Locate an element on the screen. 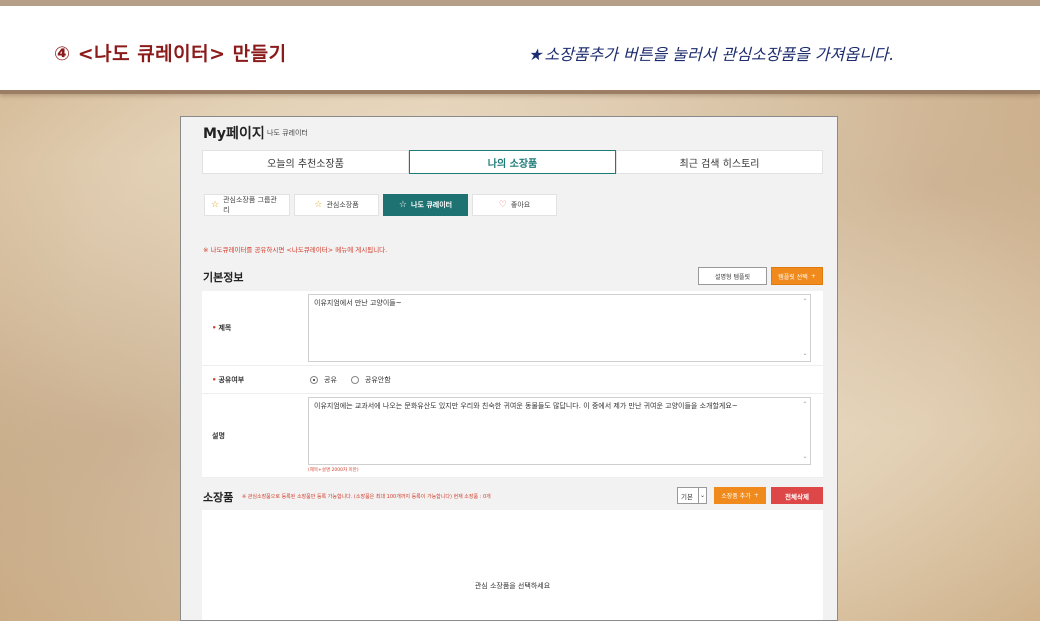 The image size is (1040, 621). page-title: My페이지 is located at coordinates (234, 134).